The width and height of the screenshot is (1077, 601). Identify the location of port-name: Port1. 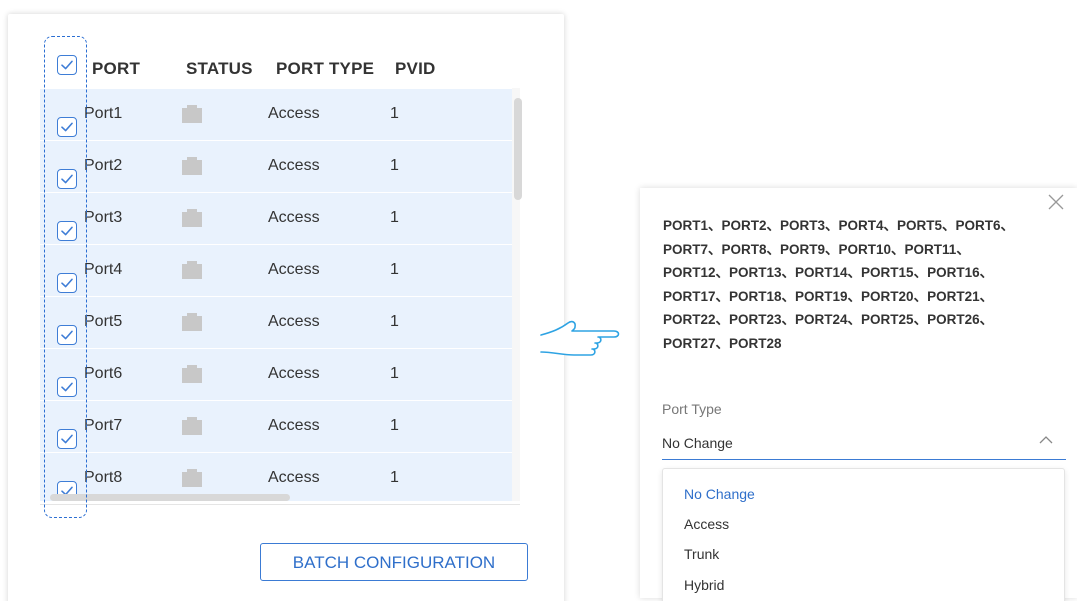
(103, 113).